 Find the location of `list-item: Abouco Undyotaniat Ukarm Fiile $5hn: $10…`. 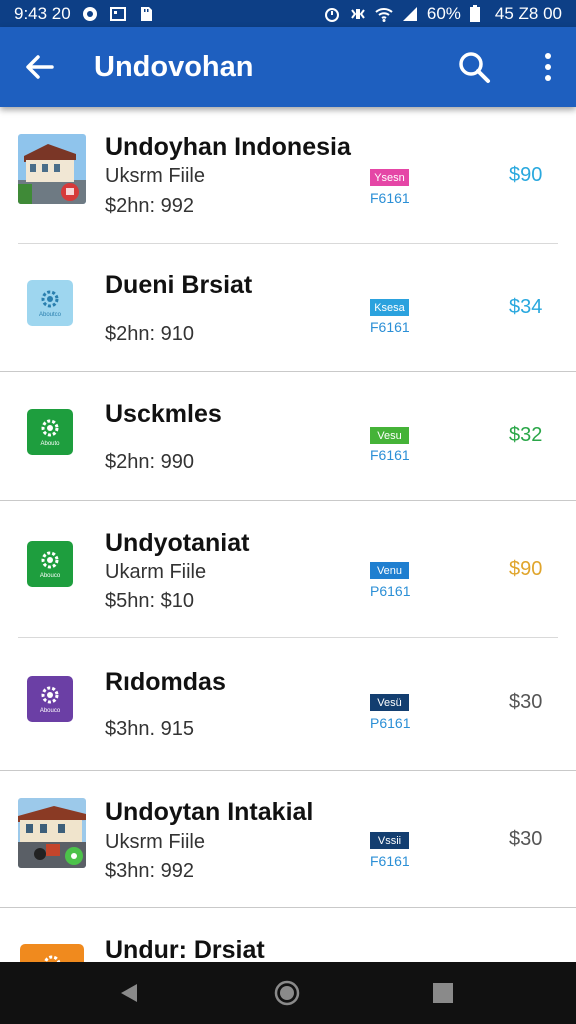

list-item: Abouco Undyotaniat Ukarm Fiile $5hn: $10… is located at coordinates (288, 569).